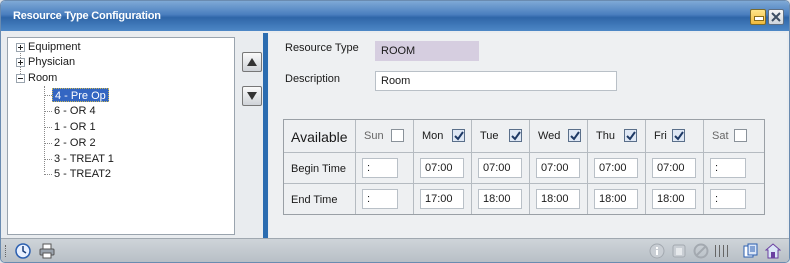  What do you see at coordinates (80, 95) in the screenshot?
I see `tree-item-pre-op: 4 - Pre Op` at bounding box center [80, 95].